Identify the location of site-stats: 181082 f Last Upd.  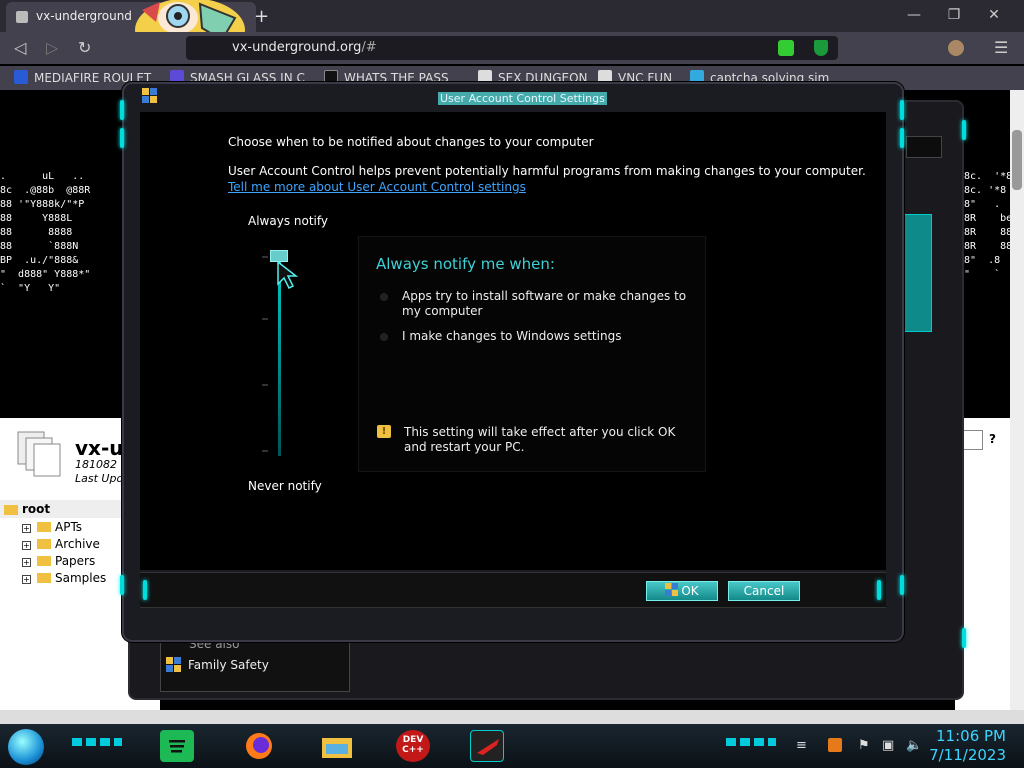
(99, 472).